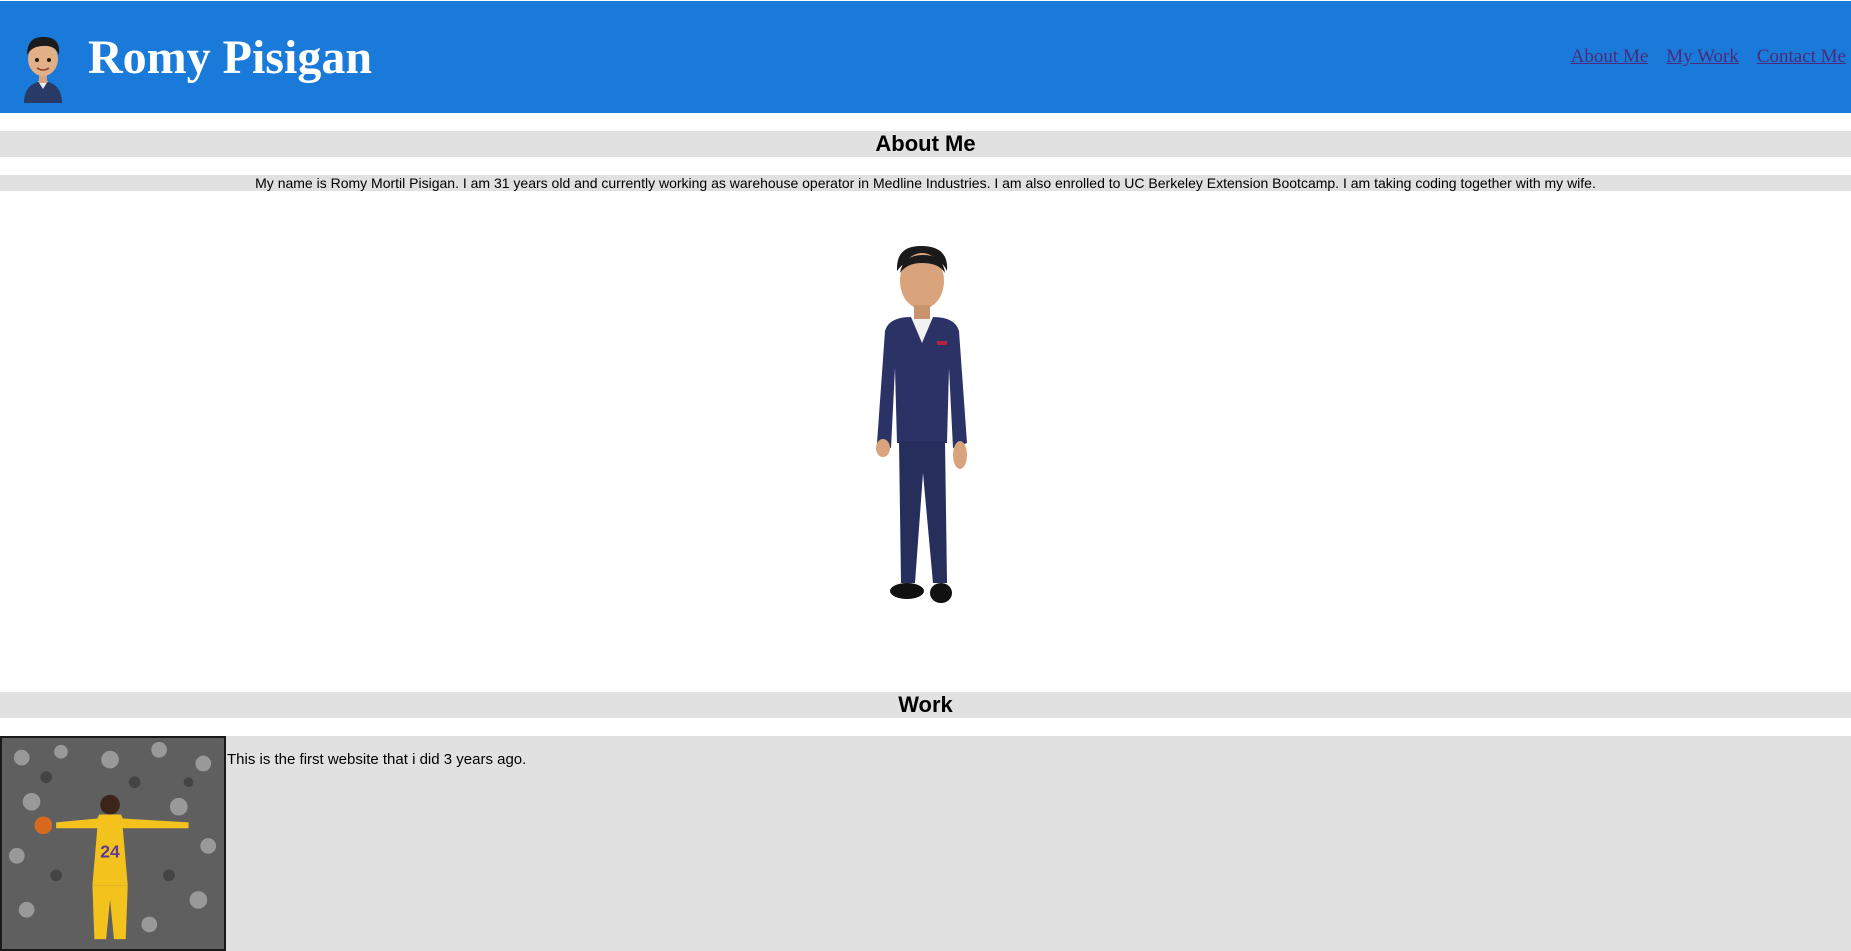 This screenshot has height=951, width=1851. I want to click on site-header: Romy Pisigan About Me My Work Contact Me, so click(925, 57).